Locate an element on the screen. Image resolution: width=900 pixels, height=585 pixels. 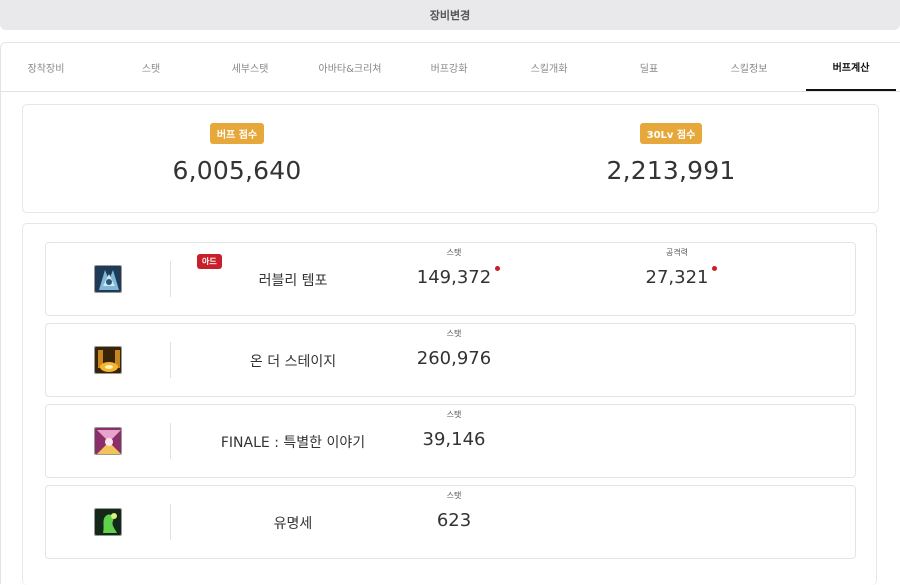
attack-block: 공격력 27,321 is located at coordinates (677, 267).